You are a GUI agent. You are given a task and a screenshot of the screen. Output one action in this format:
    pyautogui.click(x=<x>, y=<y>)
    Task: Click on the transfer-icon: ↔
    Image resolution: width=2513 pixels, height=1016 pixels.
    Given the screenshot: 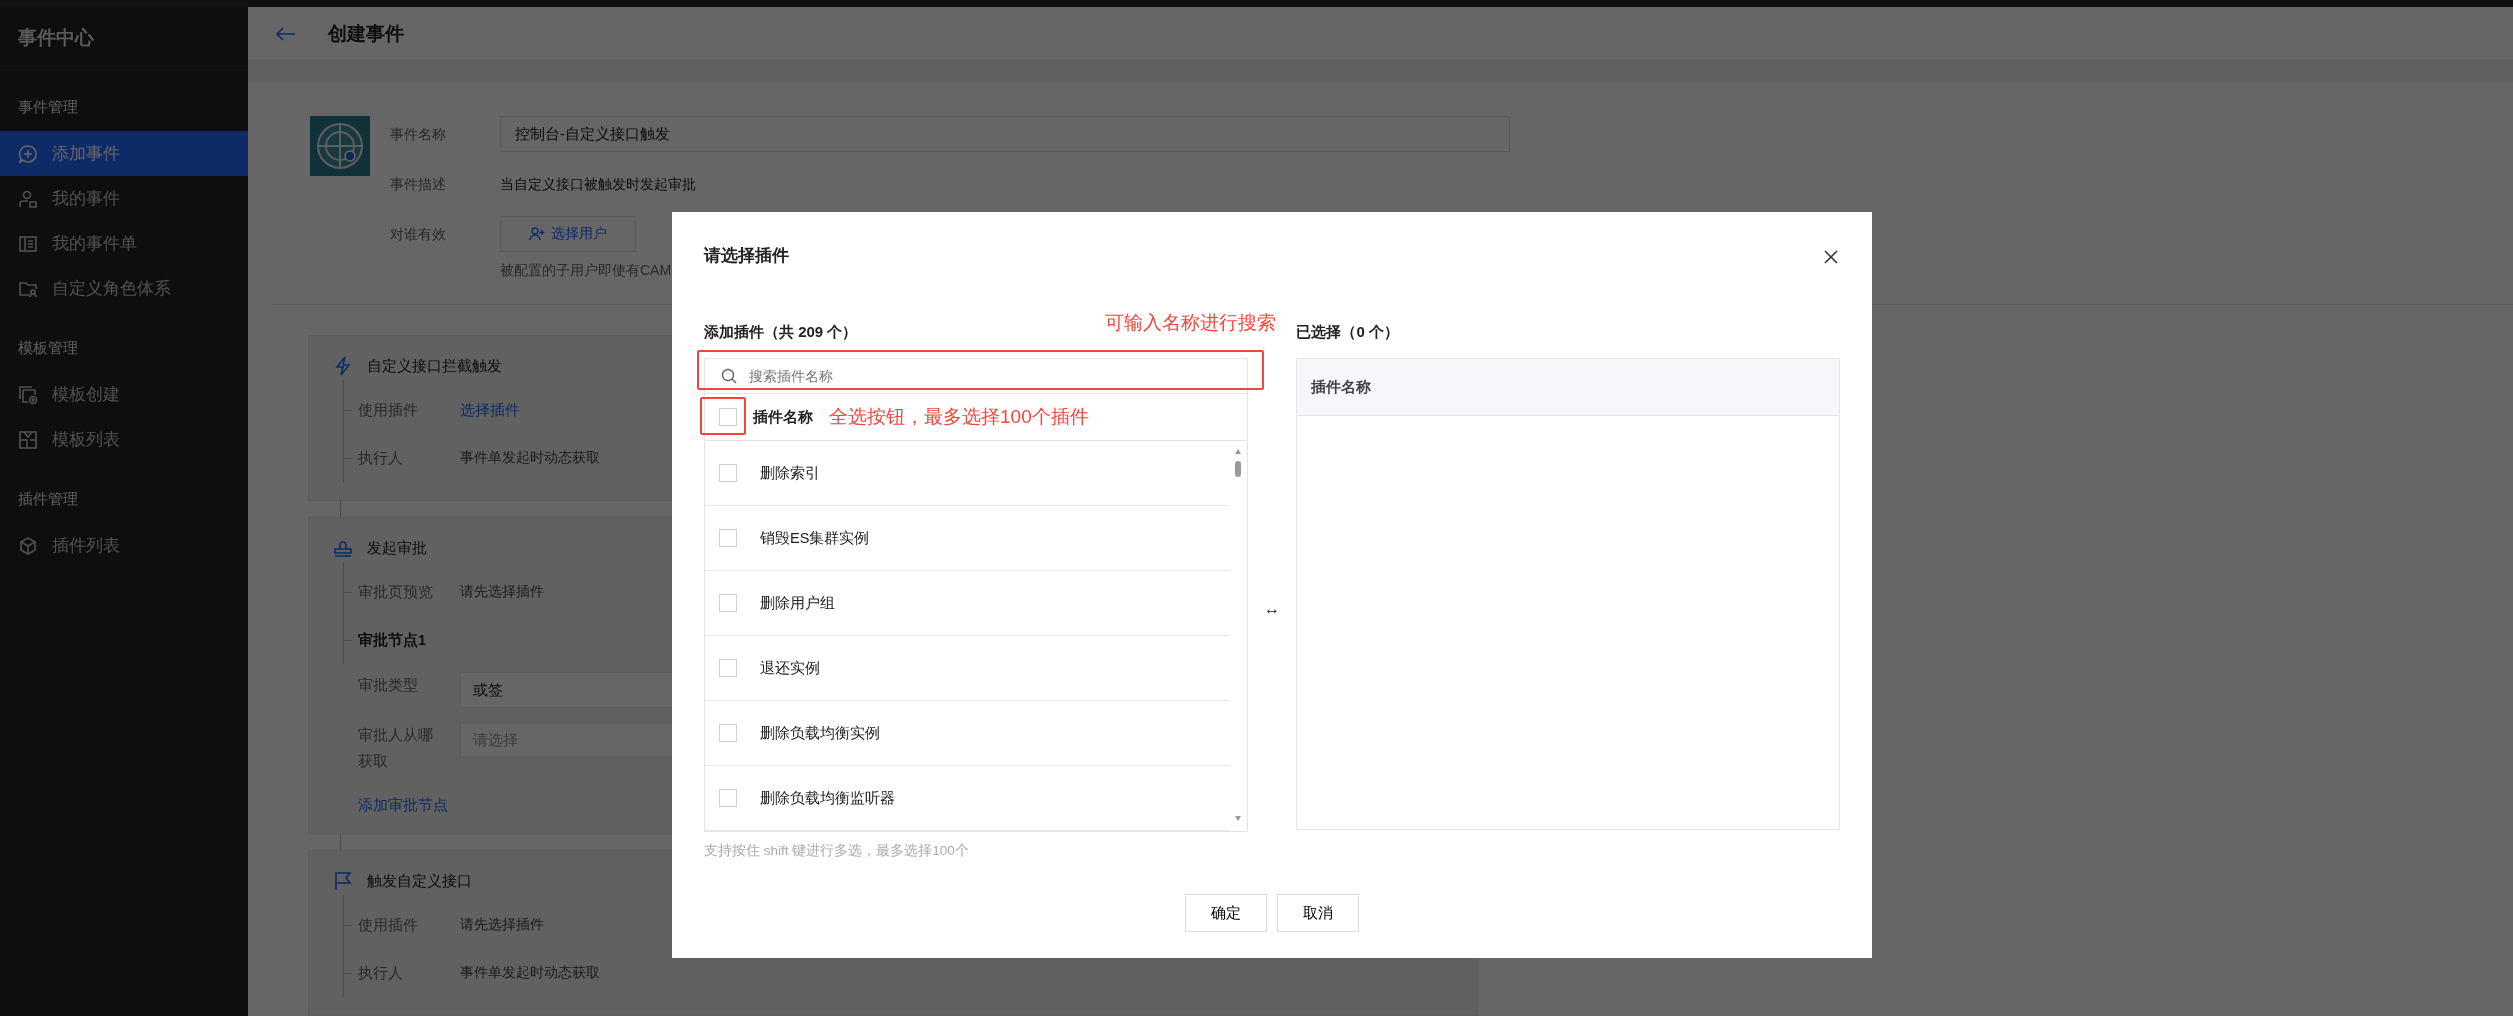 What is the action you would take?
    pyautogui.click(x=1272, y=609)
    